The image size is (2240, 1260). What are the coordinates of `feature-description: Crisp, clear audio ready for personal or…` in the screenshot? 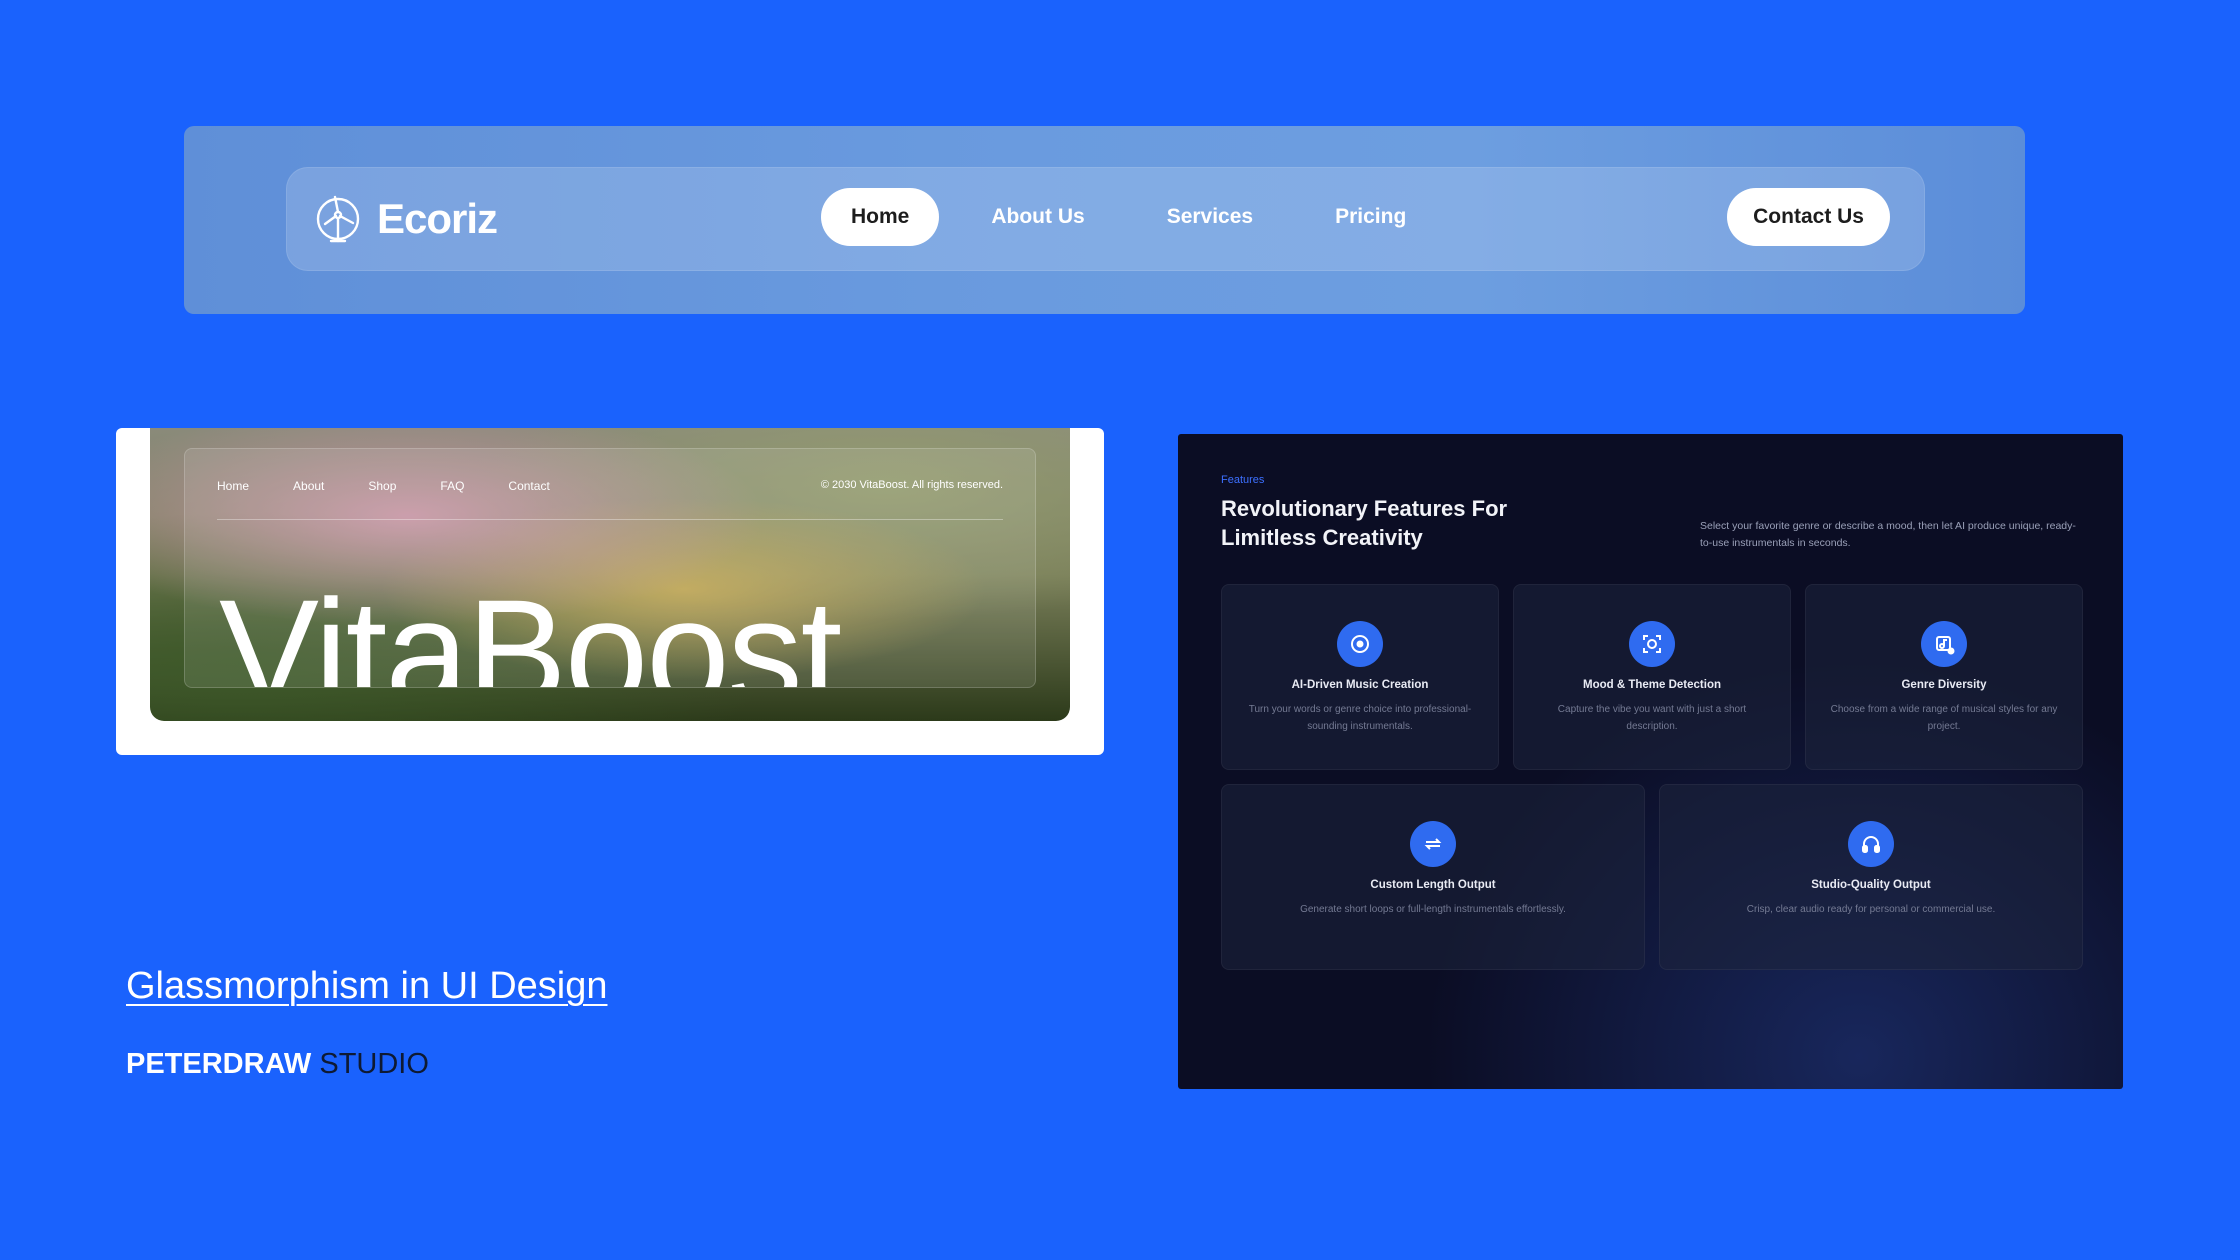 It's located at (1871, 909).